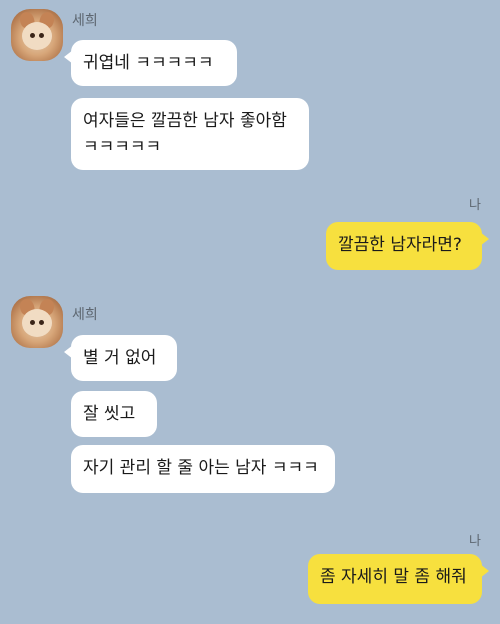  What do you see at coordinates (393, 577) in the screenshot?
I see `message-text: 좀 자세히 말 좀 해줘` at bounding box center [393, 577].